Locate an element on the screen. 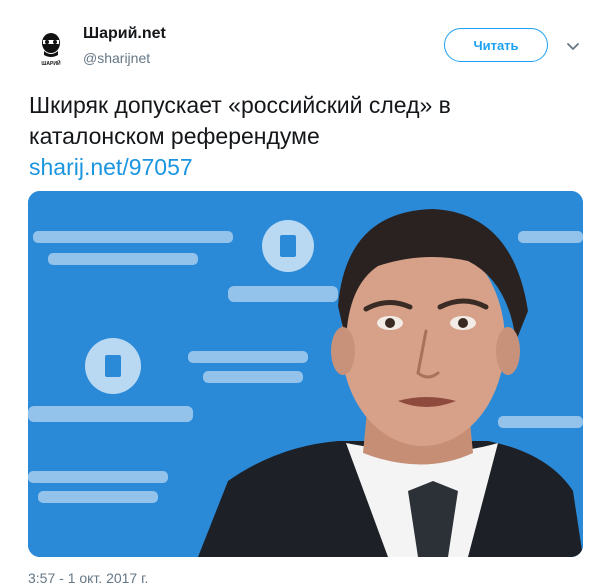  svg-text: ШАРИЙ is located at coordinates (51, 63).